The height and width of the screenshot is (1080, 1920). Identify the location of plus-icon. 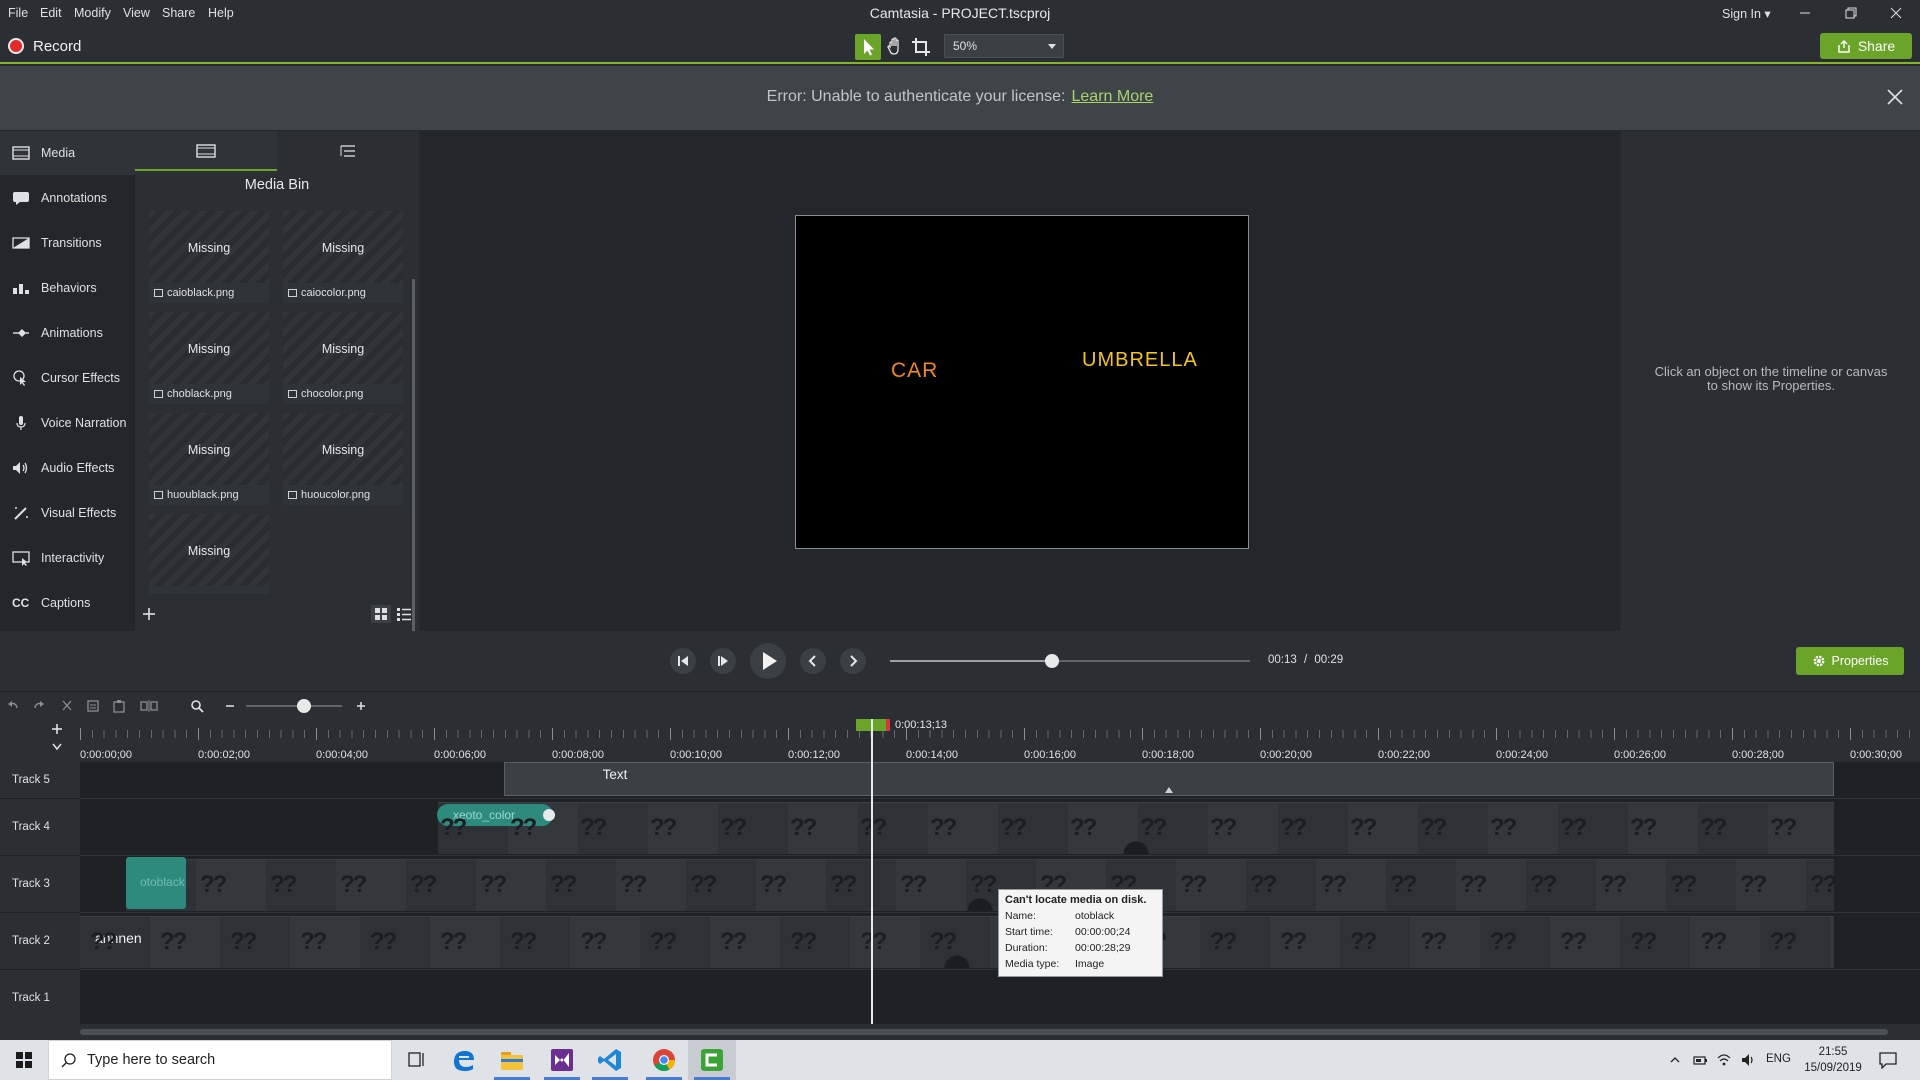
(149, 614).